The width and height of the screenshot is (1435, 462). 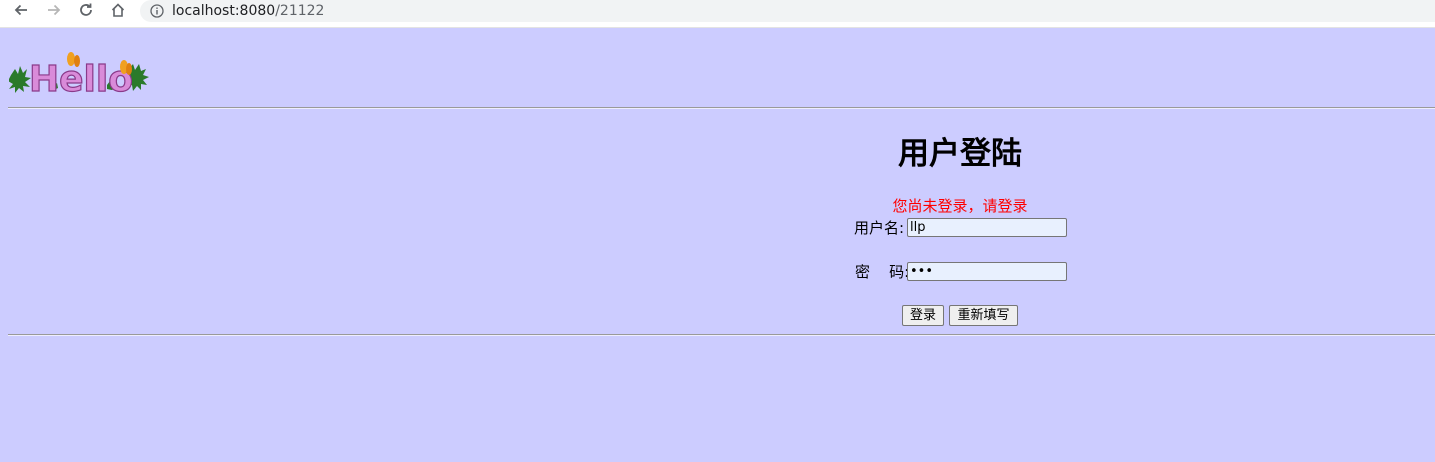 I want to click on username-input, so click(x=987, y=227).